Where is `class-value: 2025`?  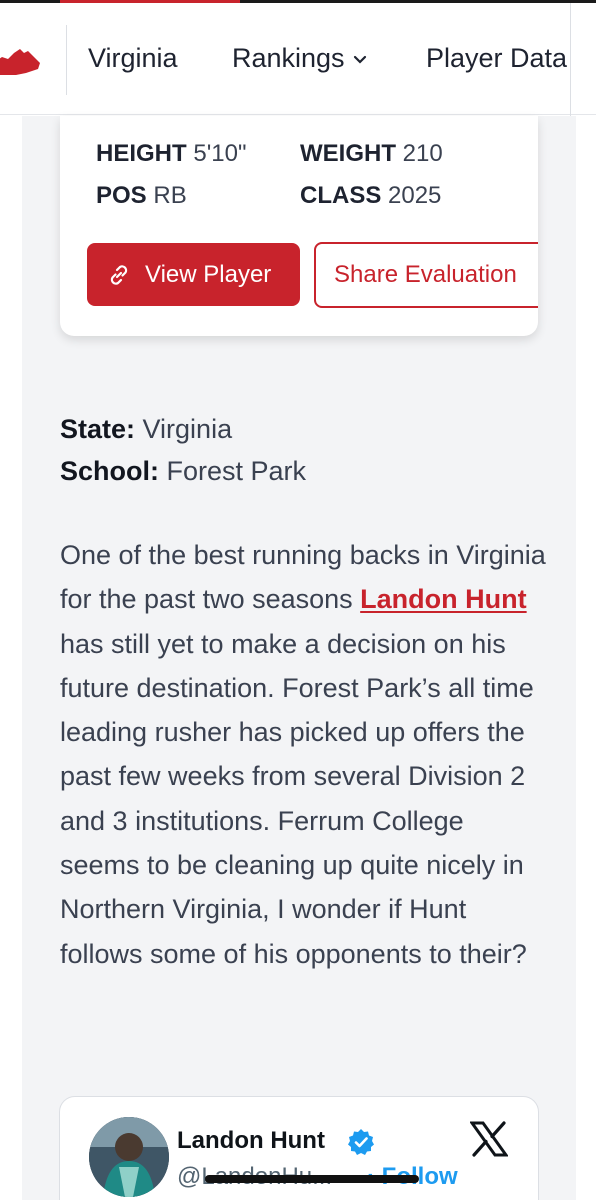
class-value: 2025 is located at coordinates (415, 195).